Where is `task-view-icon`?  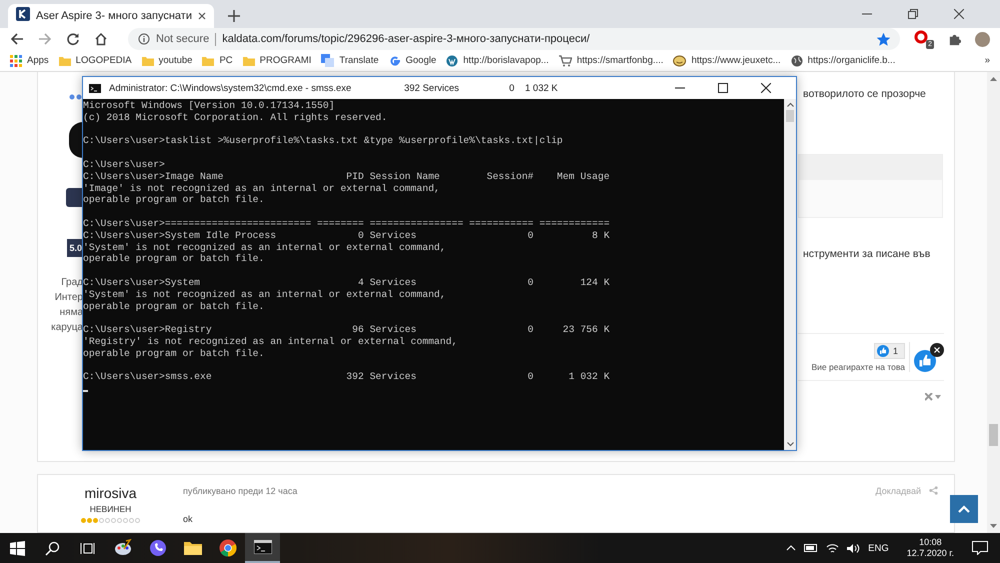 task-view-icon is located at coordinates (87, 548).